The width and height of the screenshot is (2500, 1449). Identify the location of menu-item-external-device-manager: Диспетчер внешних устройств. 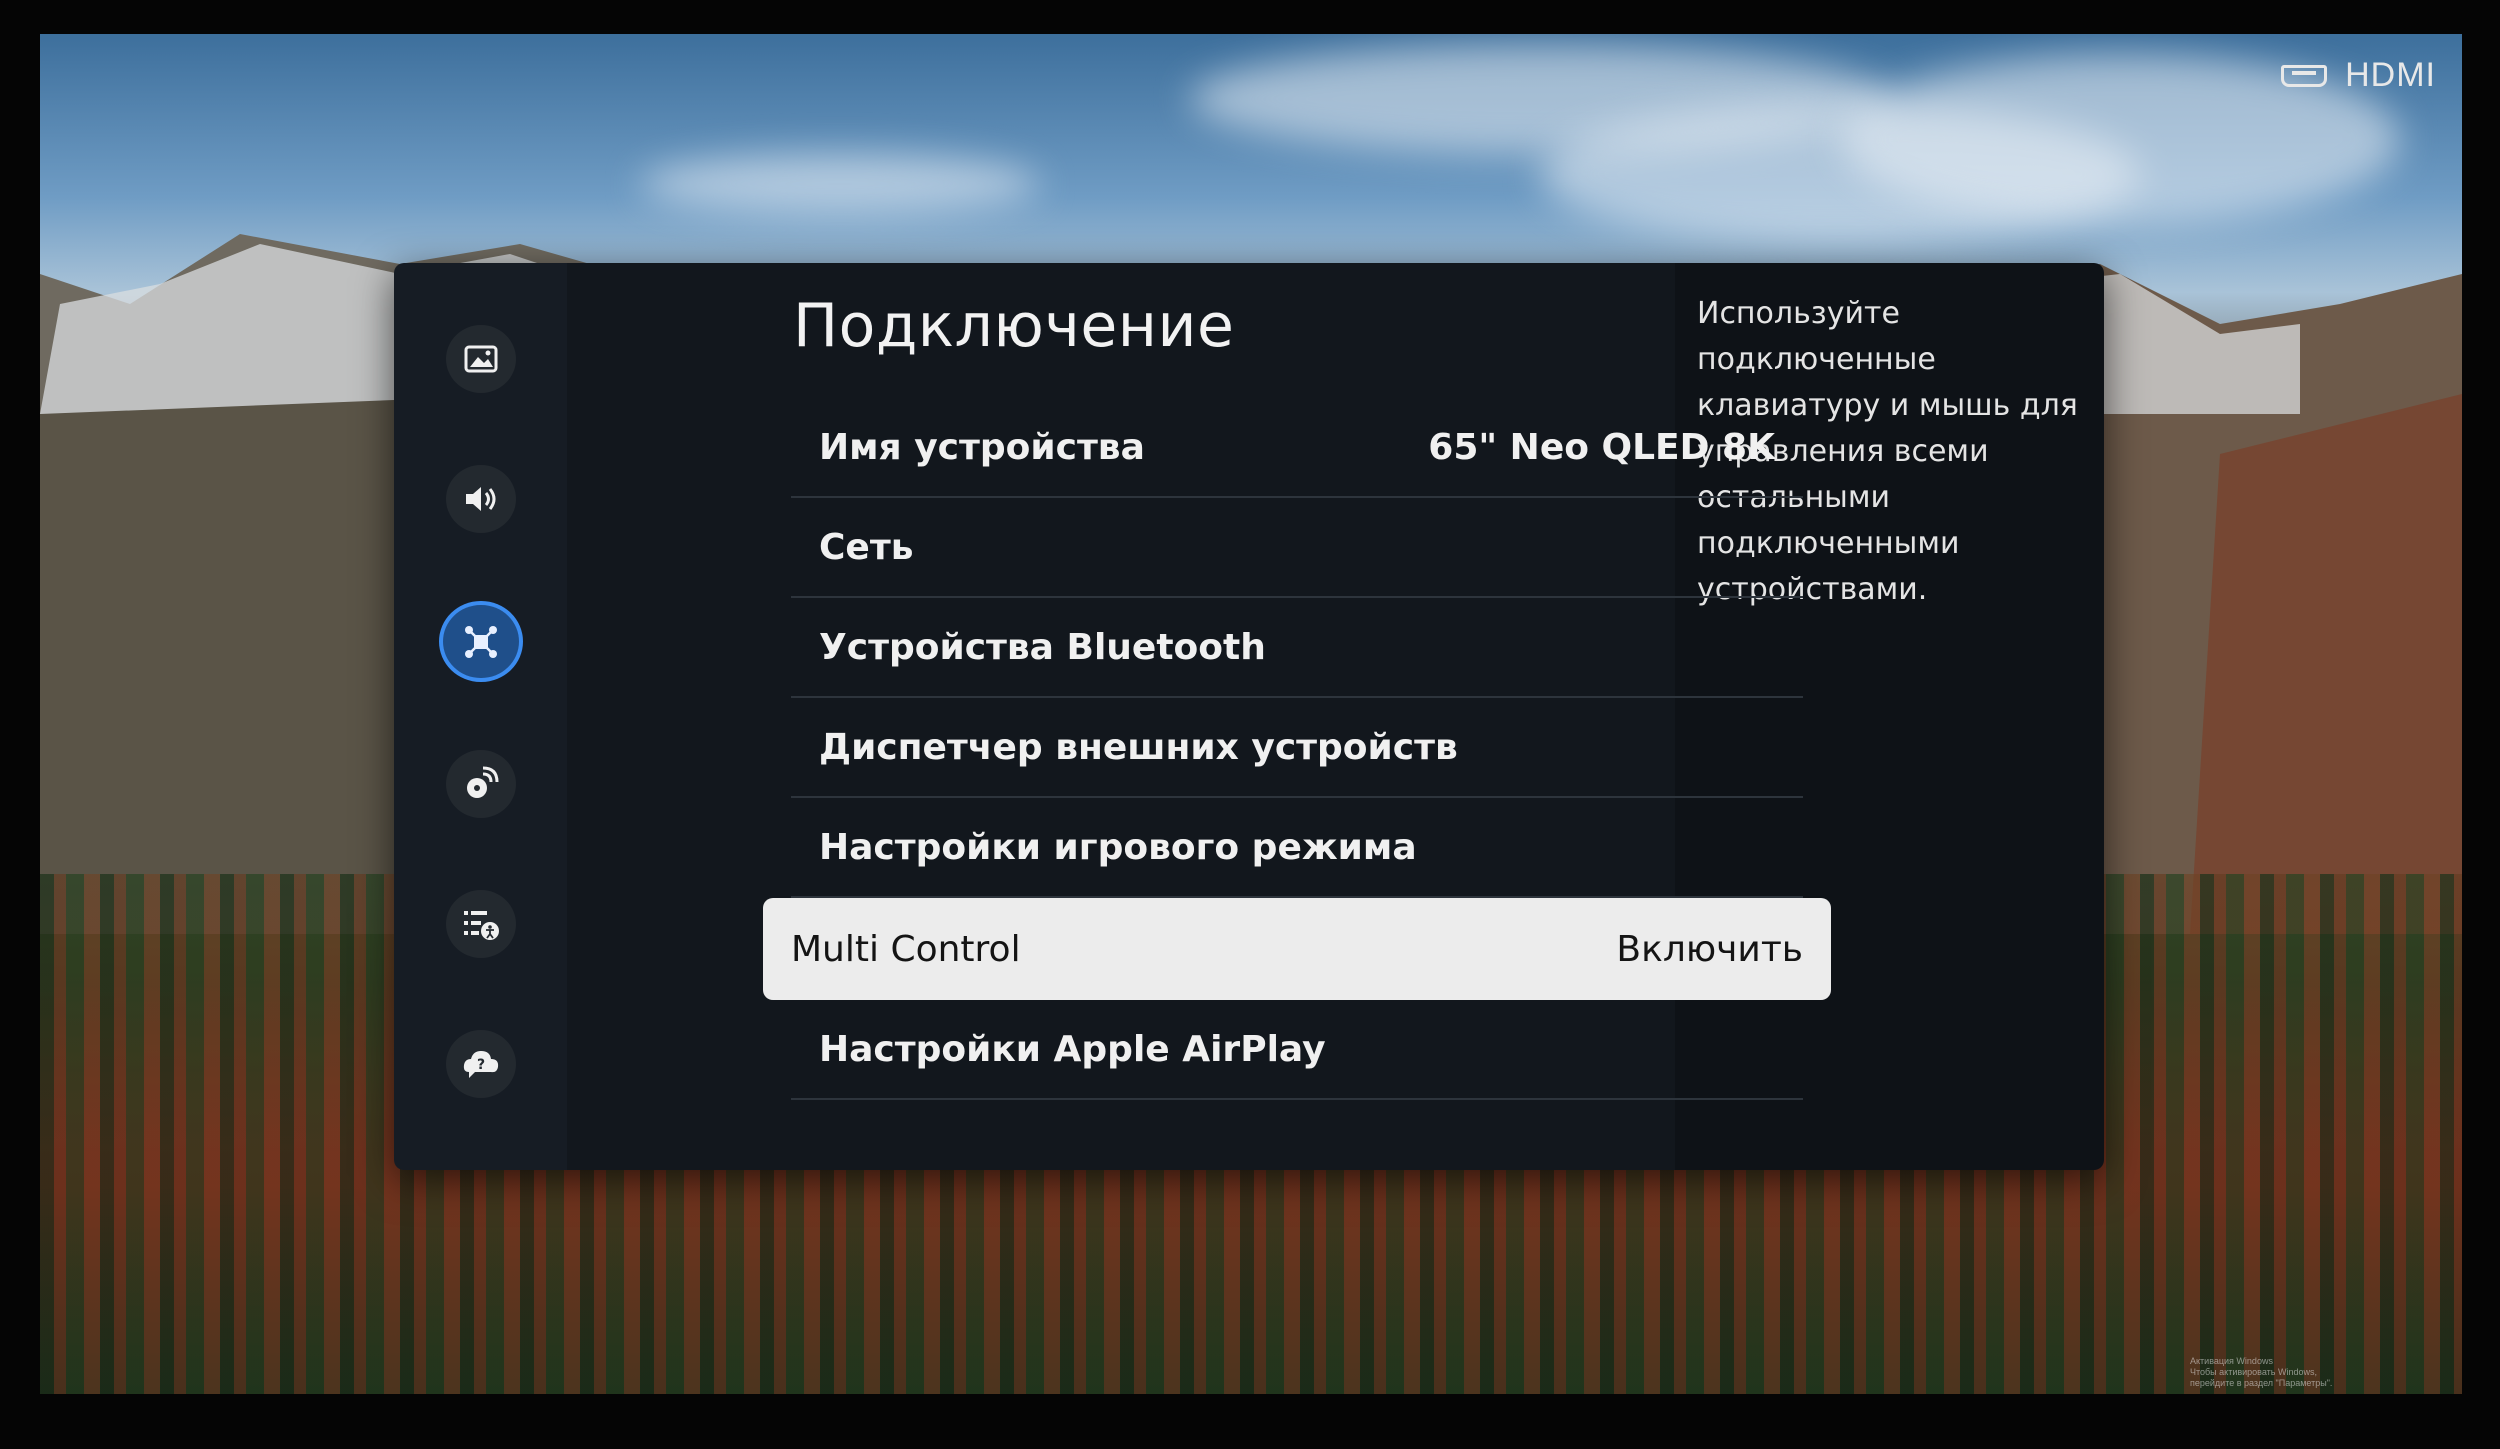
(1297, 748).